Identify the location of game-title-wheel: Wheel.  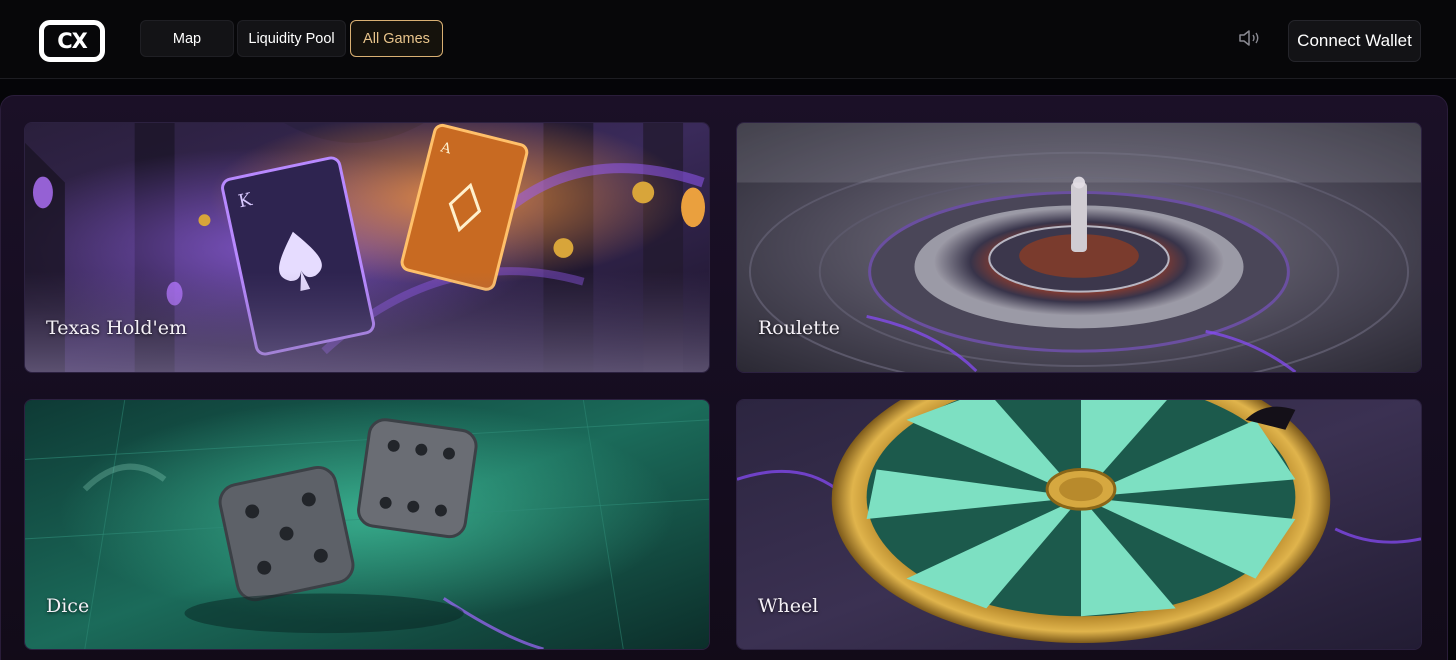
(788, 606).